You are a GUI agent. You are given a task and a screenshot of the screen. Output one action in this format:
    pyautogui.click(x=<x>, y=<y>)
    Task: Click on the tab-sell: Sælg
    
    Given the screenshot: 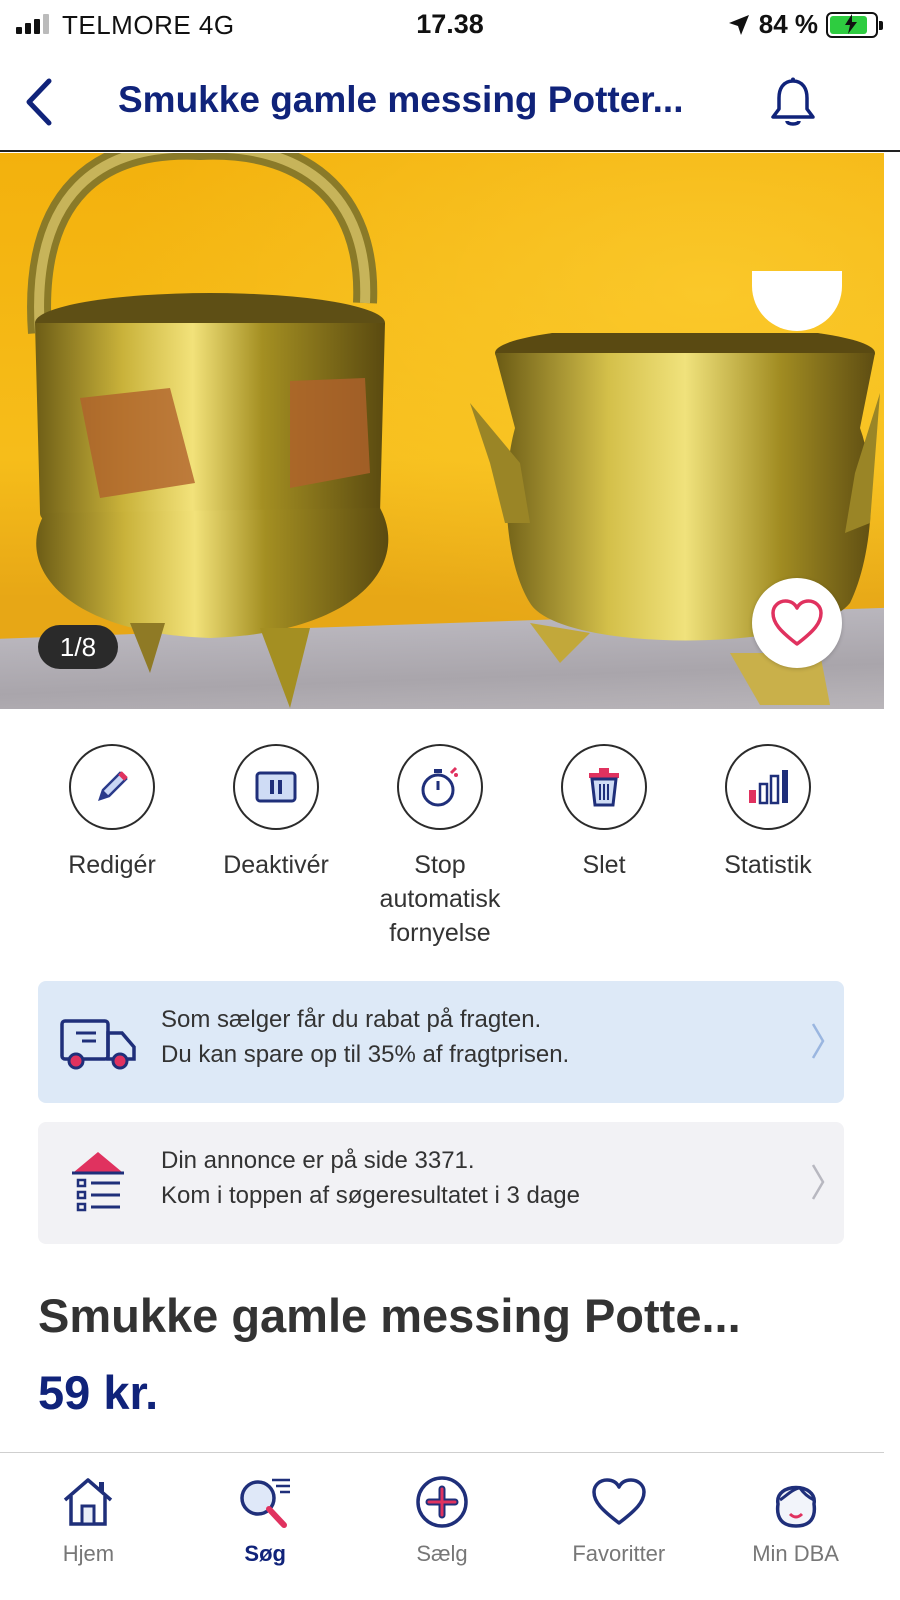 What is the action you would take?
    pyautogui.click(x=442, y=1526)
    